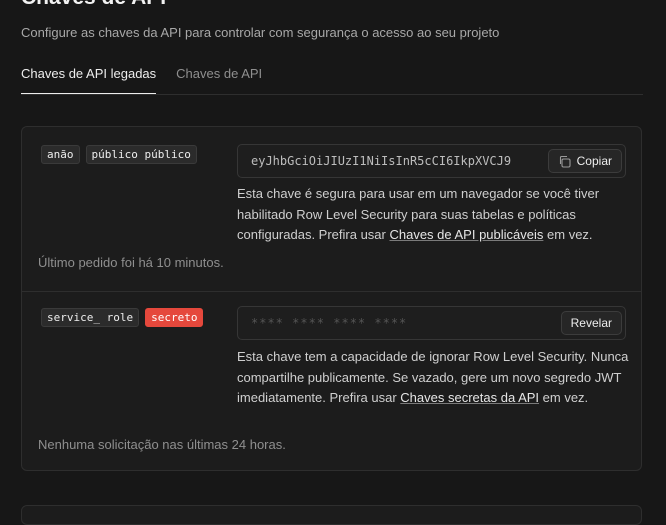 The height and width of the screenshot is (525, 666). I want to click on copy-button: Copiar, so click(584, 161).